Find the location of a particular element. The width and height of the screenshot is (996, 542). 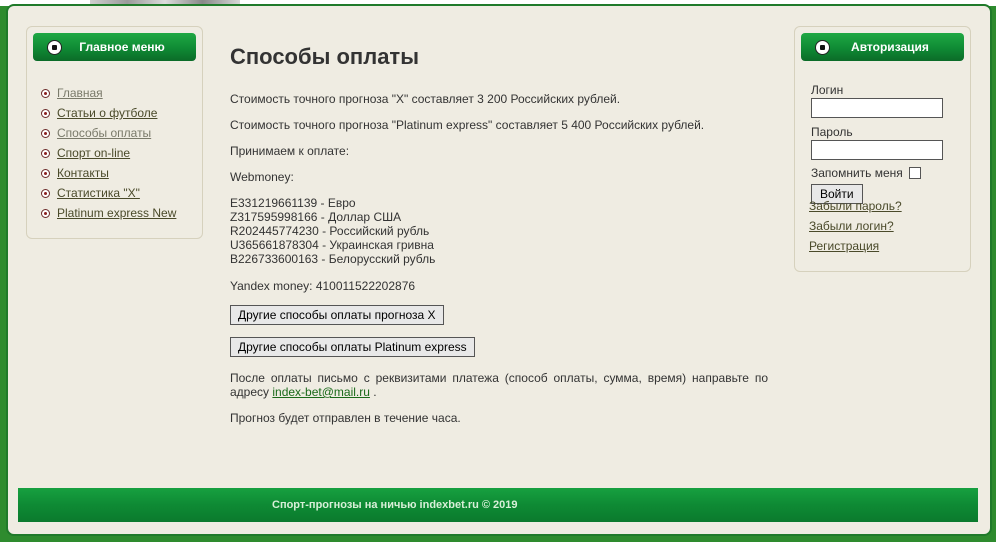

menu-link-platinum: Platinum express New is located at coordinates (116, 213).